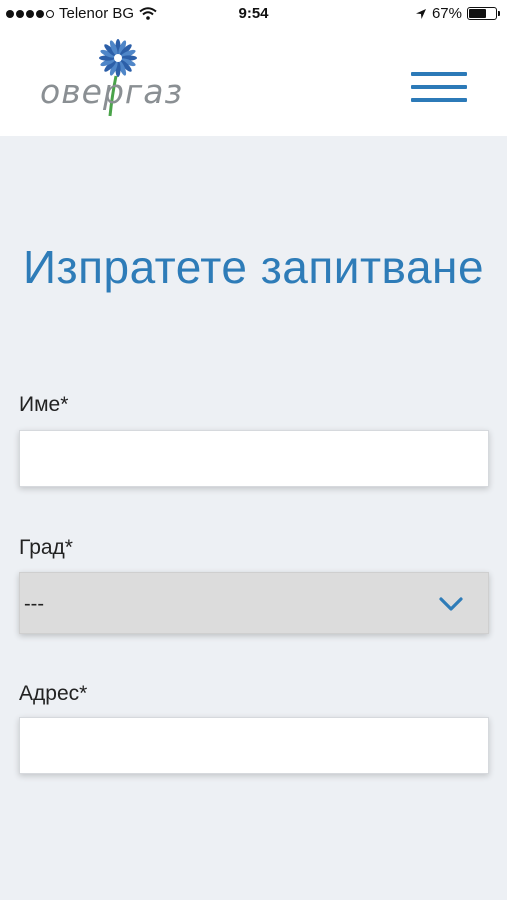 The image size is (507, 900). Describe the element at coordinates (451, 604) in the screenshot. I see `chevron-down-icon` at that location.